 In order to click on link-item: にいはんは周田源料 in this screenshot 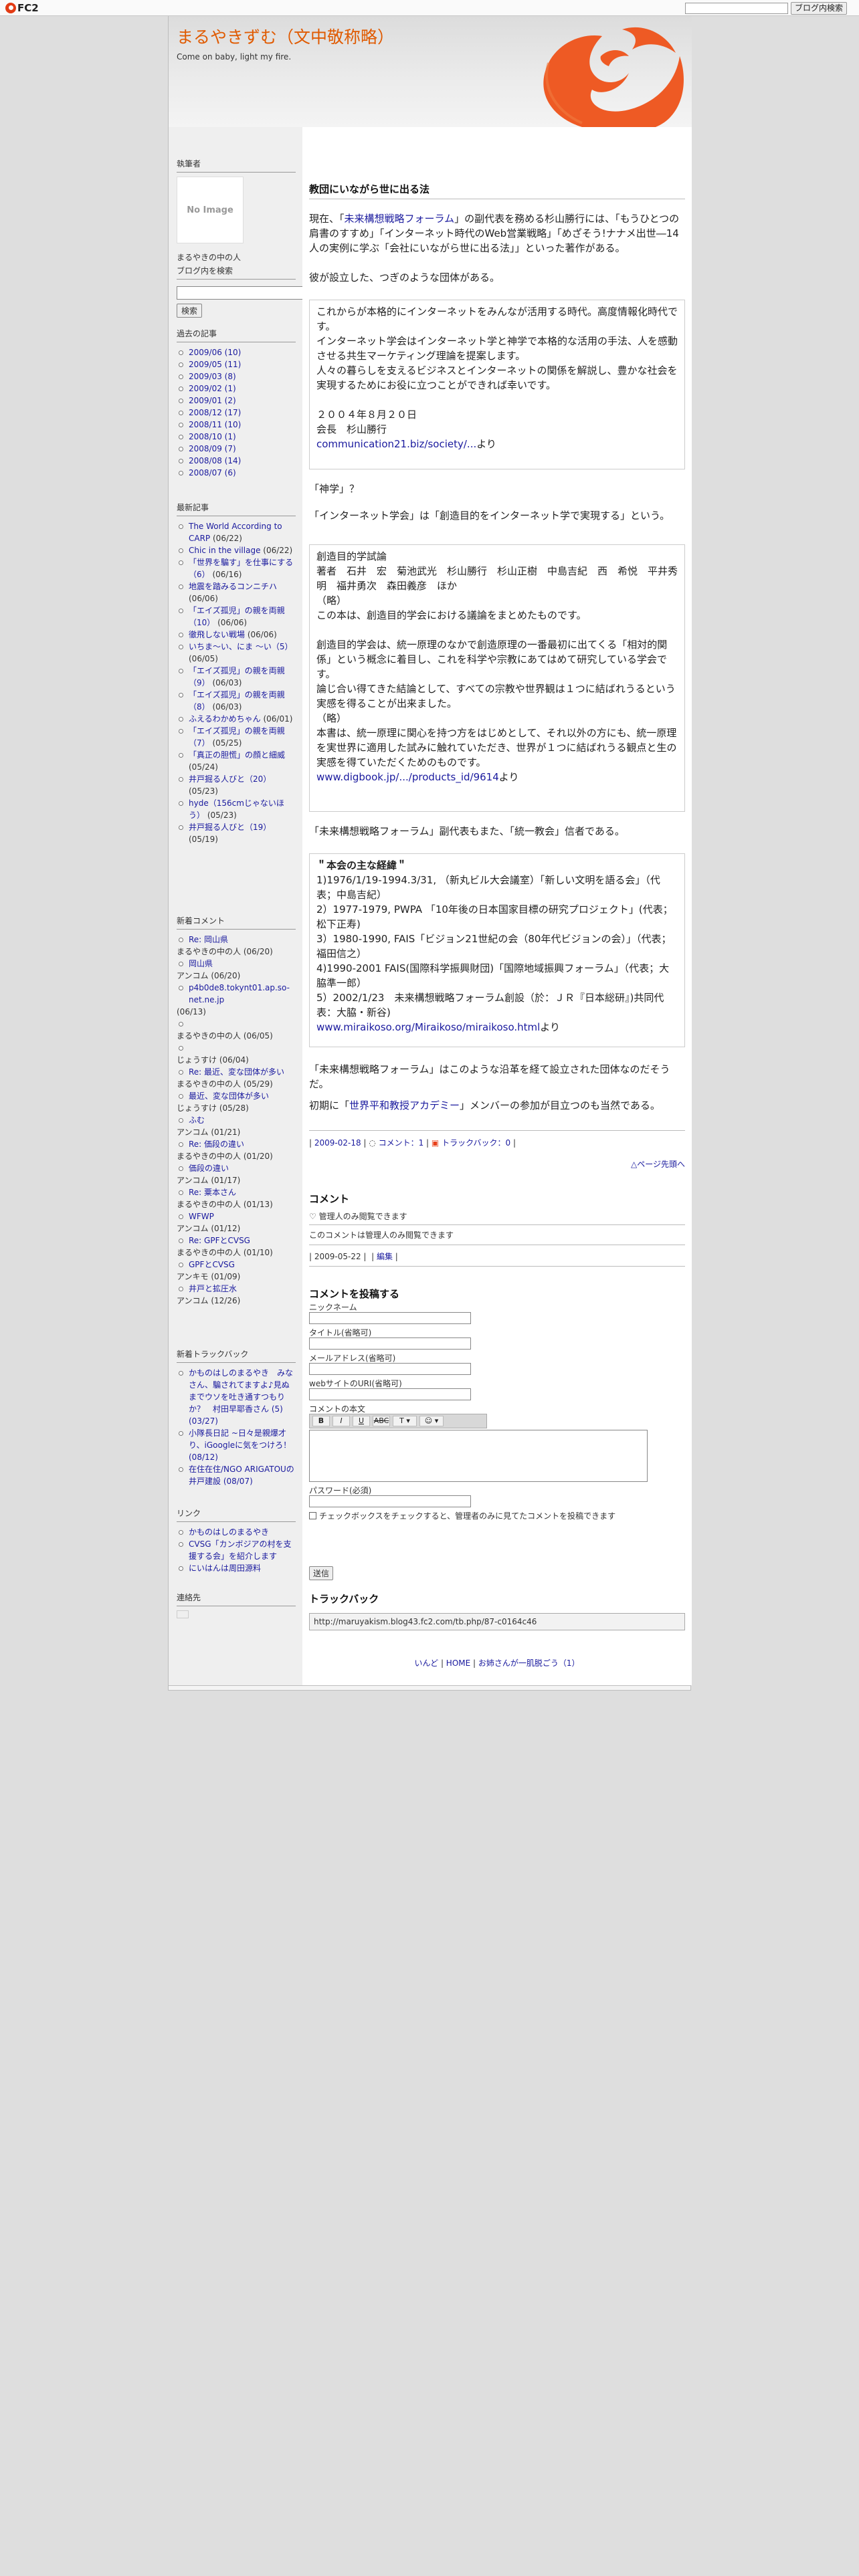, I will do `click(237, 1568)`.